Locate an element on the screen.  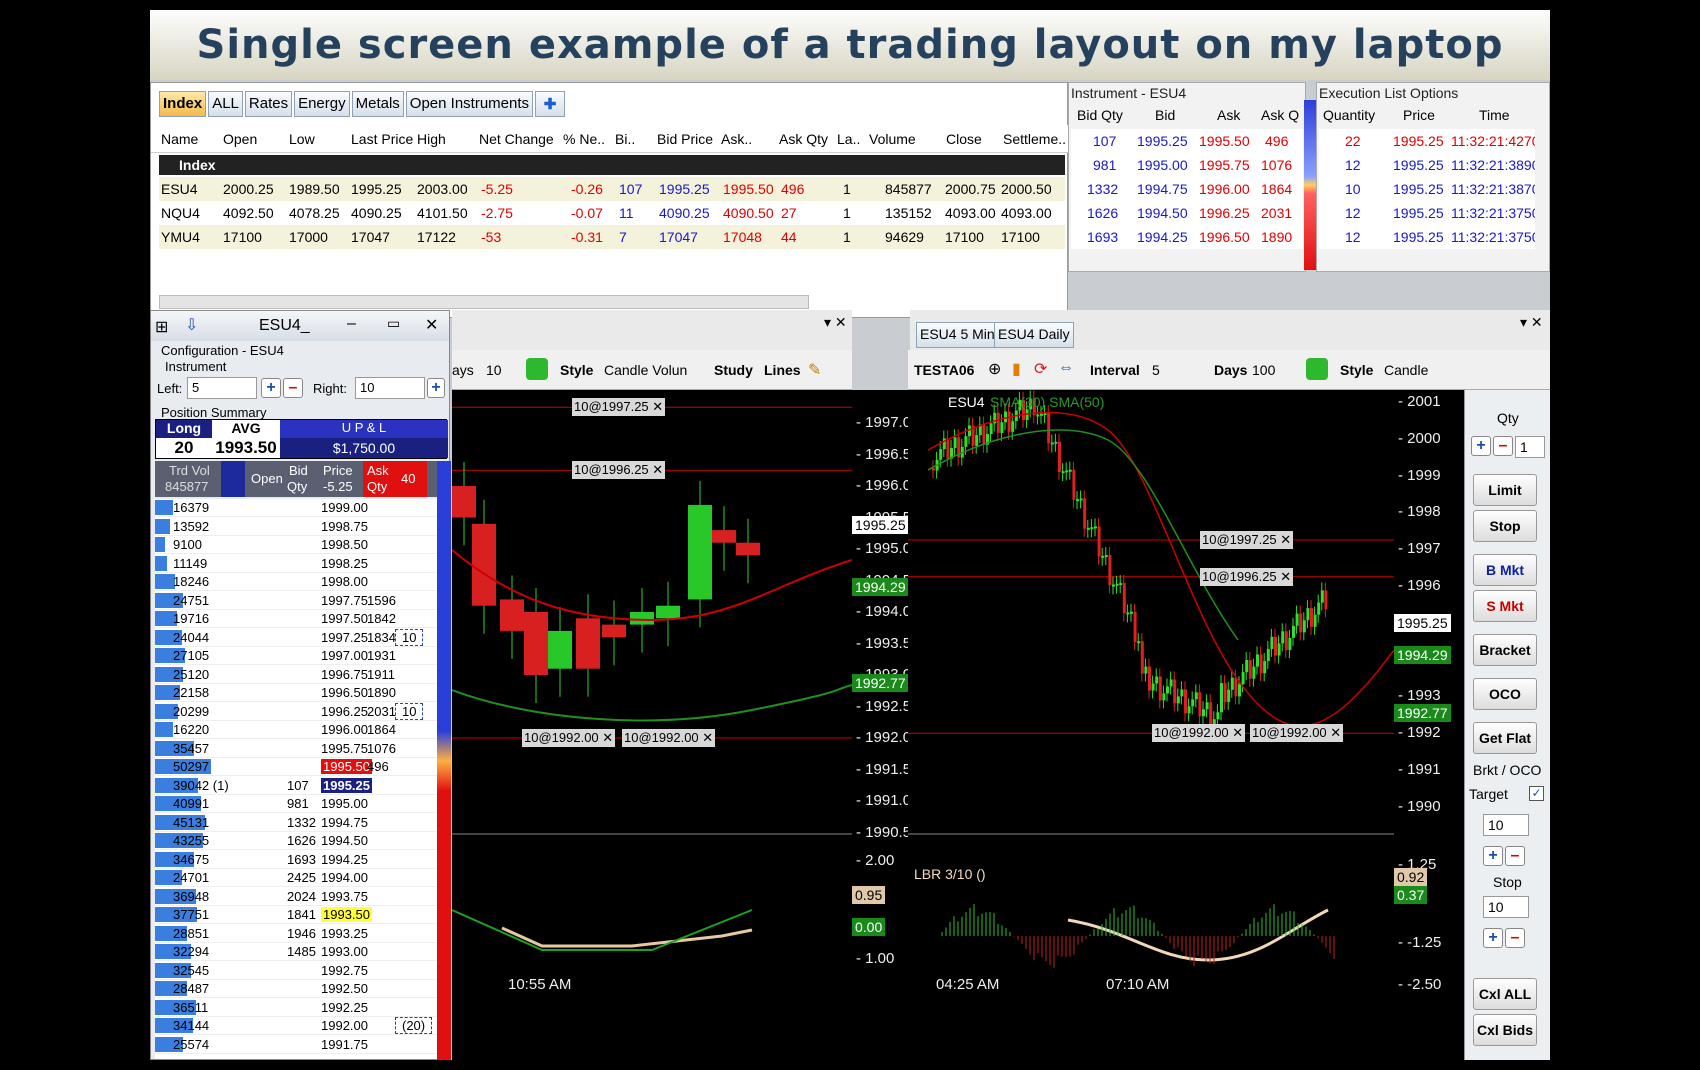
ladder-row: 36948 2024 1993.75 is located at coordinates (301, 897).